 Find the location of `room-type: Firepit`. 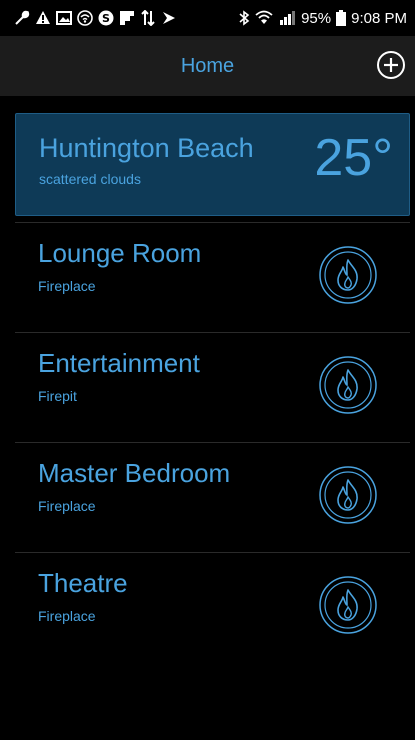

room-type: Firepit is located at coordinates (57, 396).